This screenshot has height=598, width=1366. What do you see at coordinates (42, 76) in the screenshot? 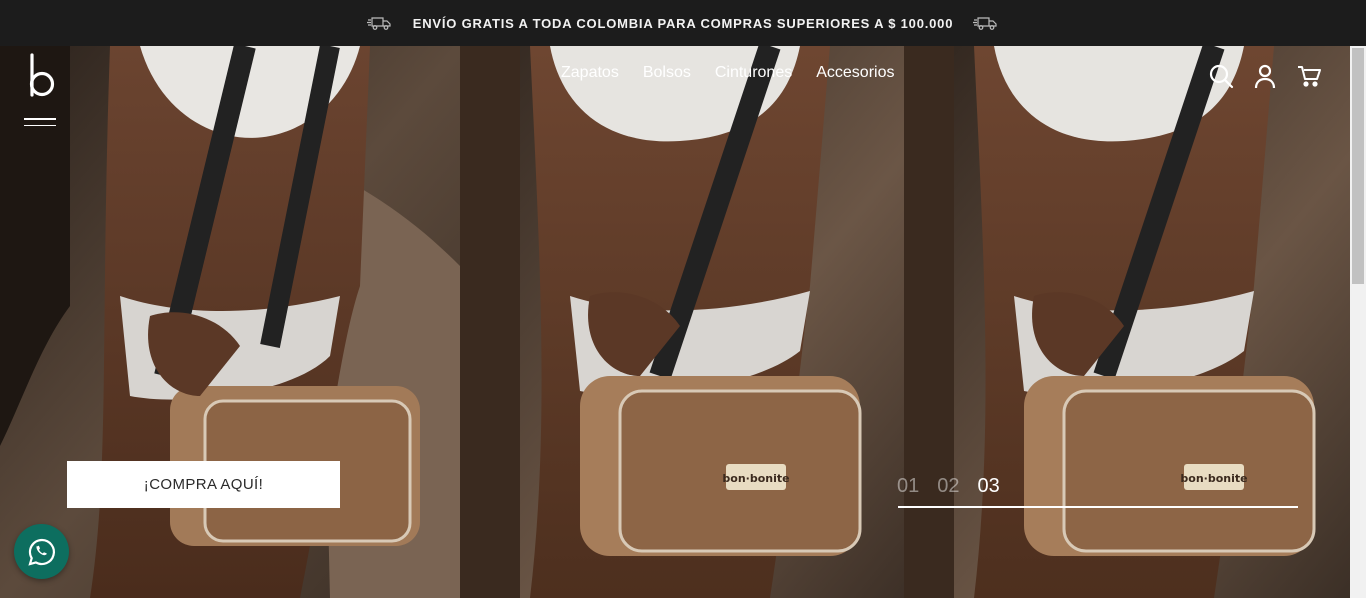
I see `brand-b-logo` at bounding box center [42, 76].